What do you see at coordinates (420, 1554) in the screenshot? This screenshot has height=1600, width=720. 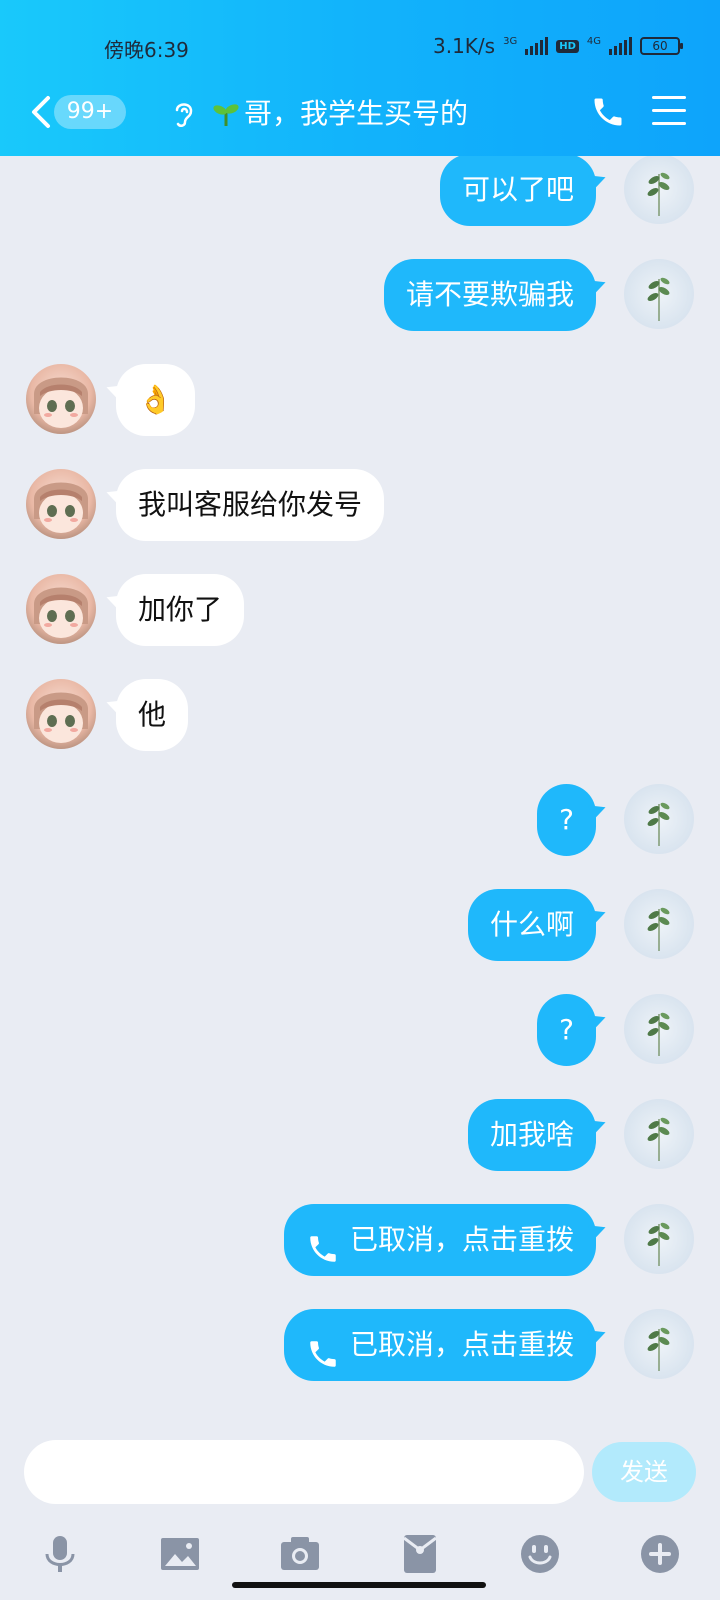 I see `red-packet-icon` at bounding box center [420, 1554].